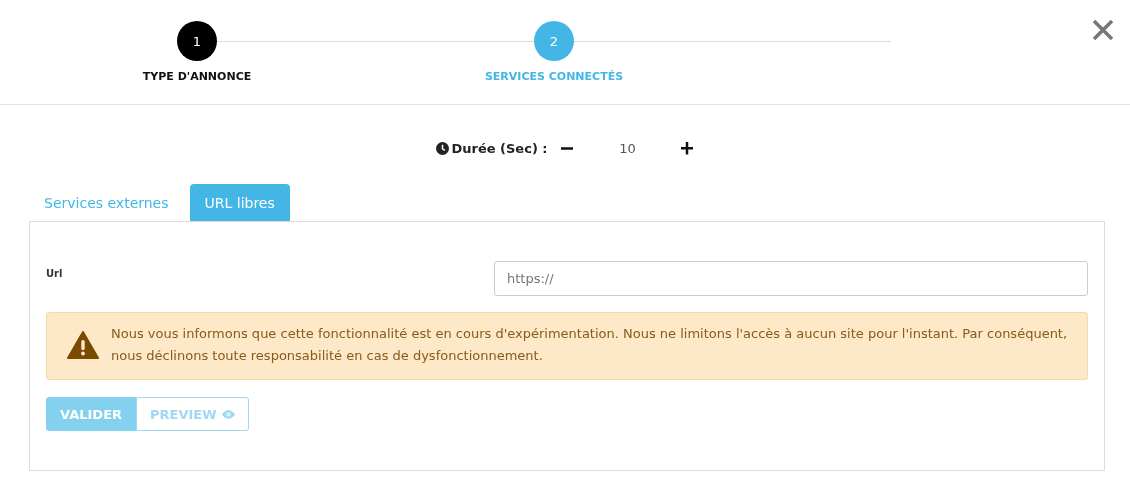  What do you see at coordinates (239, 202) in the screenshot?
I see `tab: URL libres` at bounding box center [239, 202].